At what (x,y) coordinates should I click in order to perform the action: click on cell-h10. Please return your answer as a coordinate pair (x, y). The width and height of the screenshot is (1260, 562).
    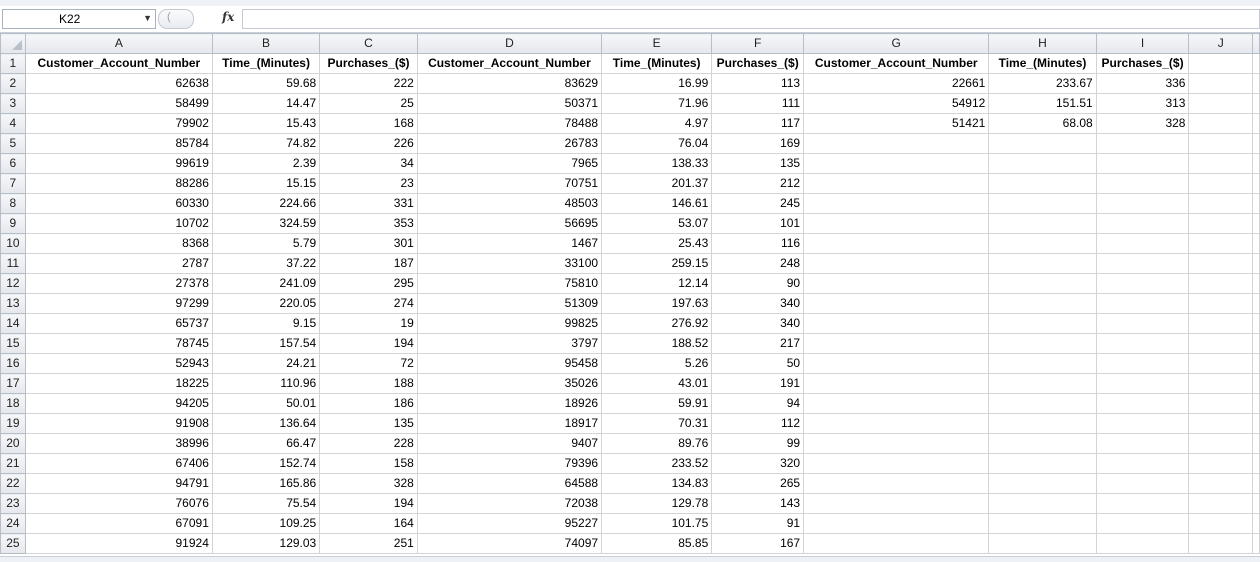
    Looking at the image, I should click on (1042, 243).